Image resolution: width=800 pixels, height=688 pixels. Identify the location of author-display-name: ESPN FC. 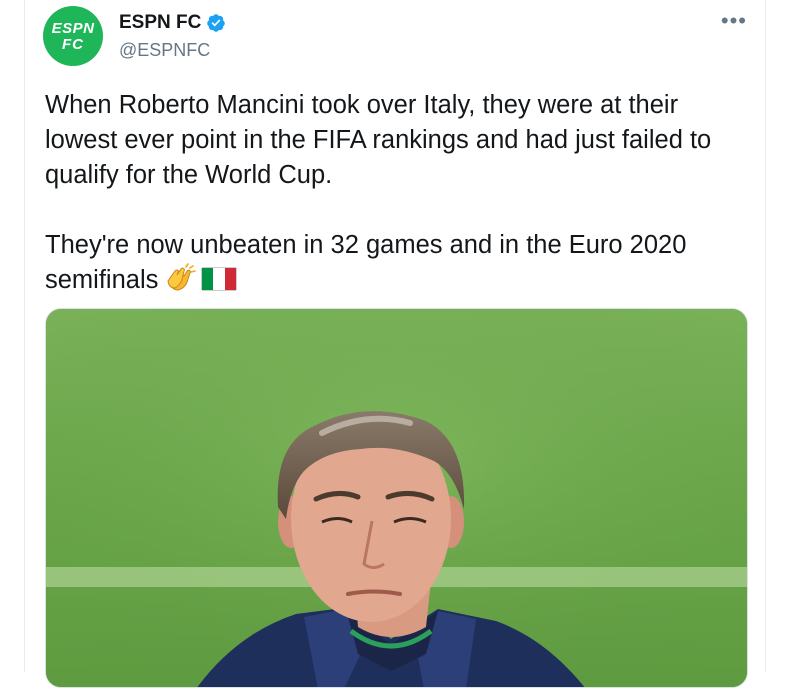
(160, 23).